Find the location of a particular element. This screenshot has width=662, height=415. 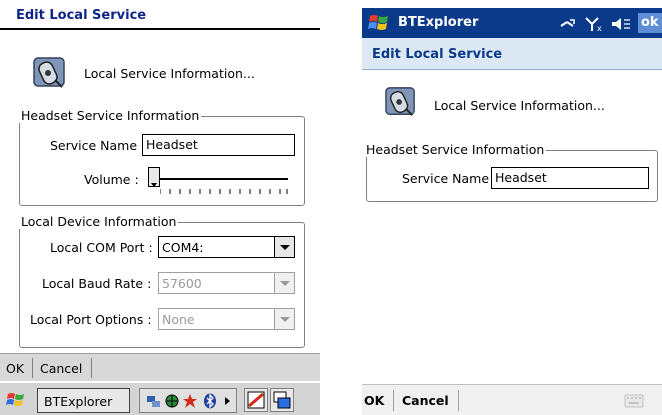

taskbar: BTExplorer is located at coordinates (160, 398).